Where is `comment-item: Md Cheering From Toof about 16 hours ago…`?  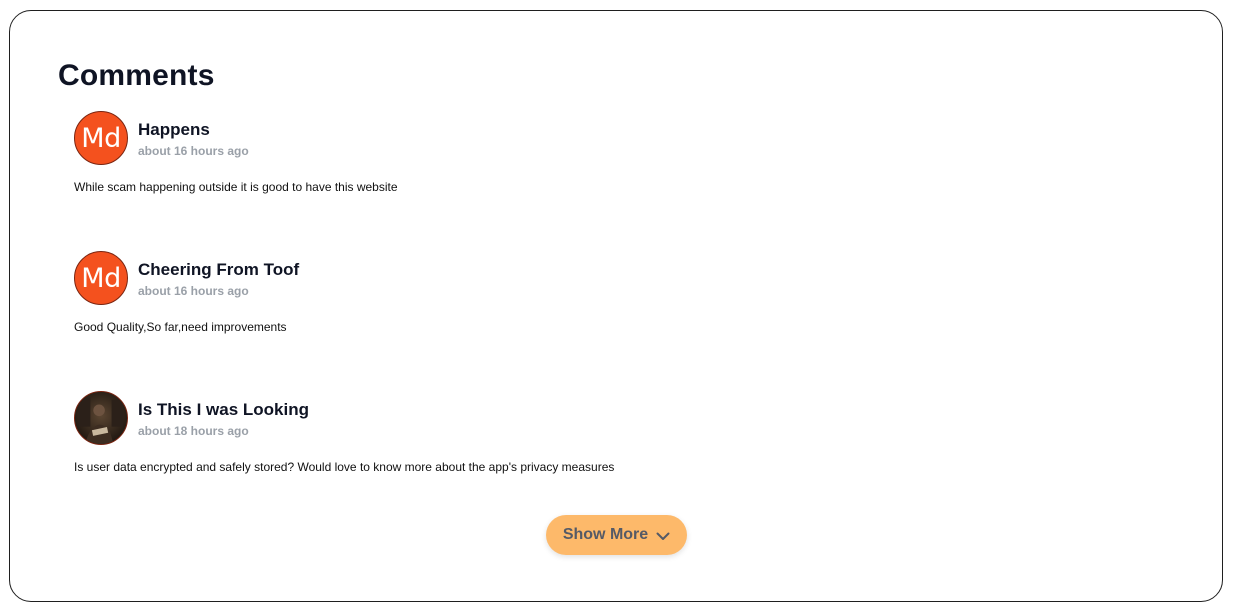 comment-item: Md Cheering From Toof about 16 hours ago… is located at coordinates (624, 296).